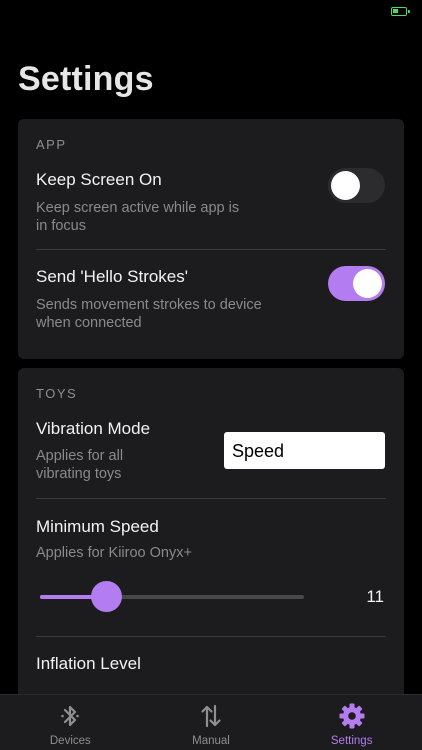 The image size is (422, 750). What do you see at coordinates (375, 596) in the screenshot?
I see `minimum-speed-value: 11` at bounding box center [375, 596].